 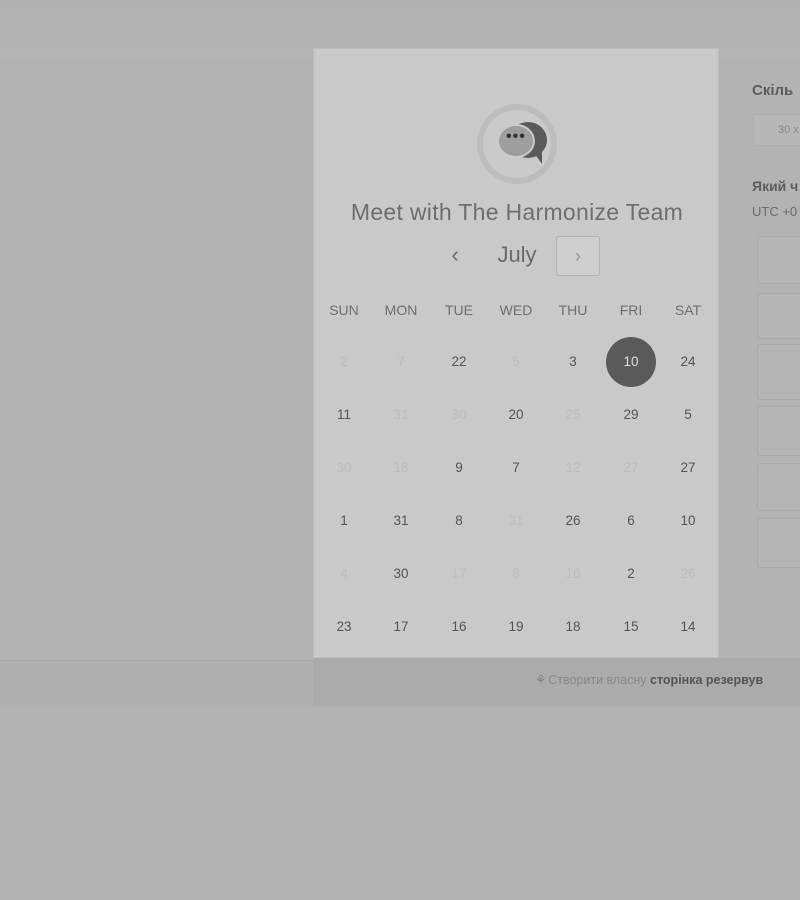 I want to click on calendar-day: 24, so click(x=688, y=362).